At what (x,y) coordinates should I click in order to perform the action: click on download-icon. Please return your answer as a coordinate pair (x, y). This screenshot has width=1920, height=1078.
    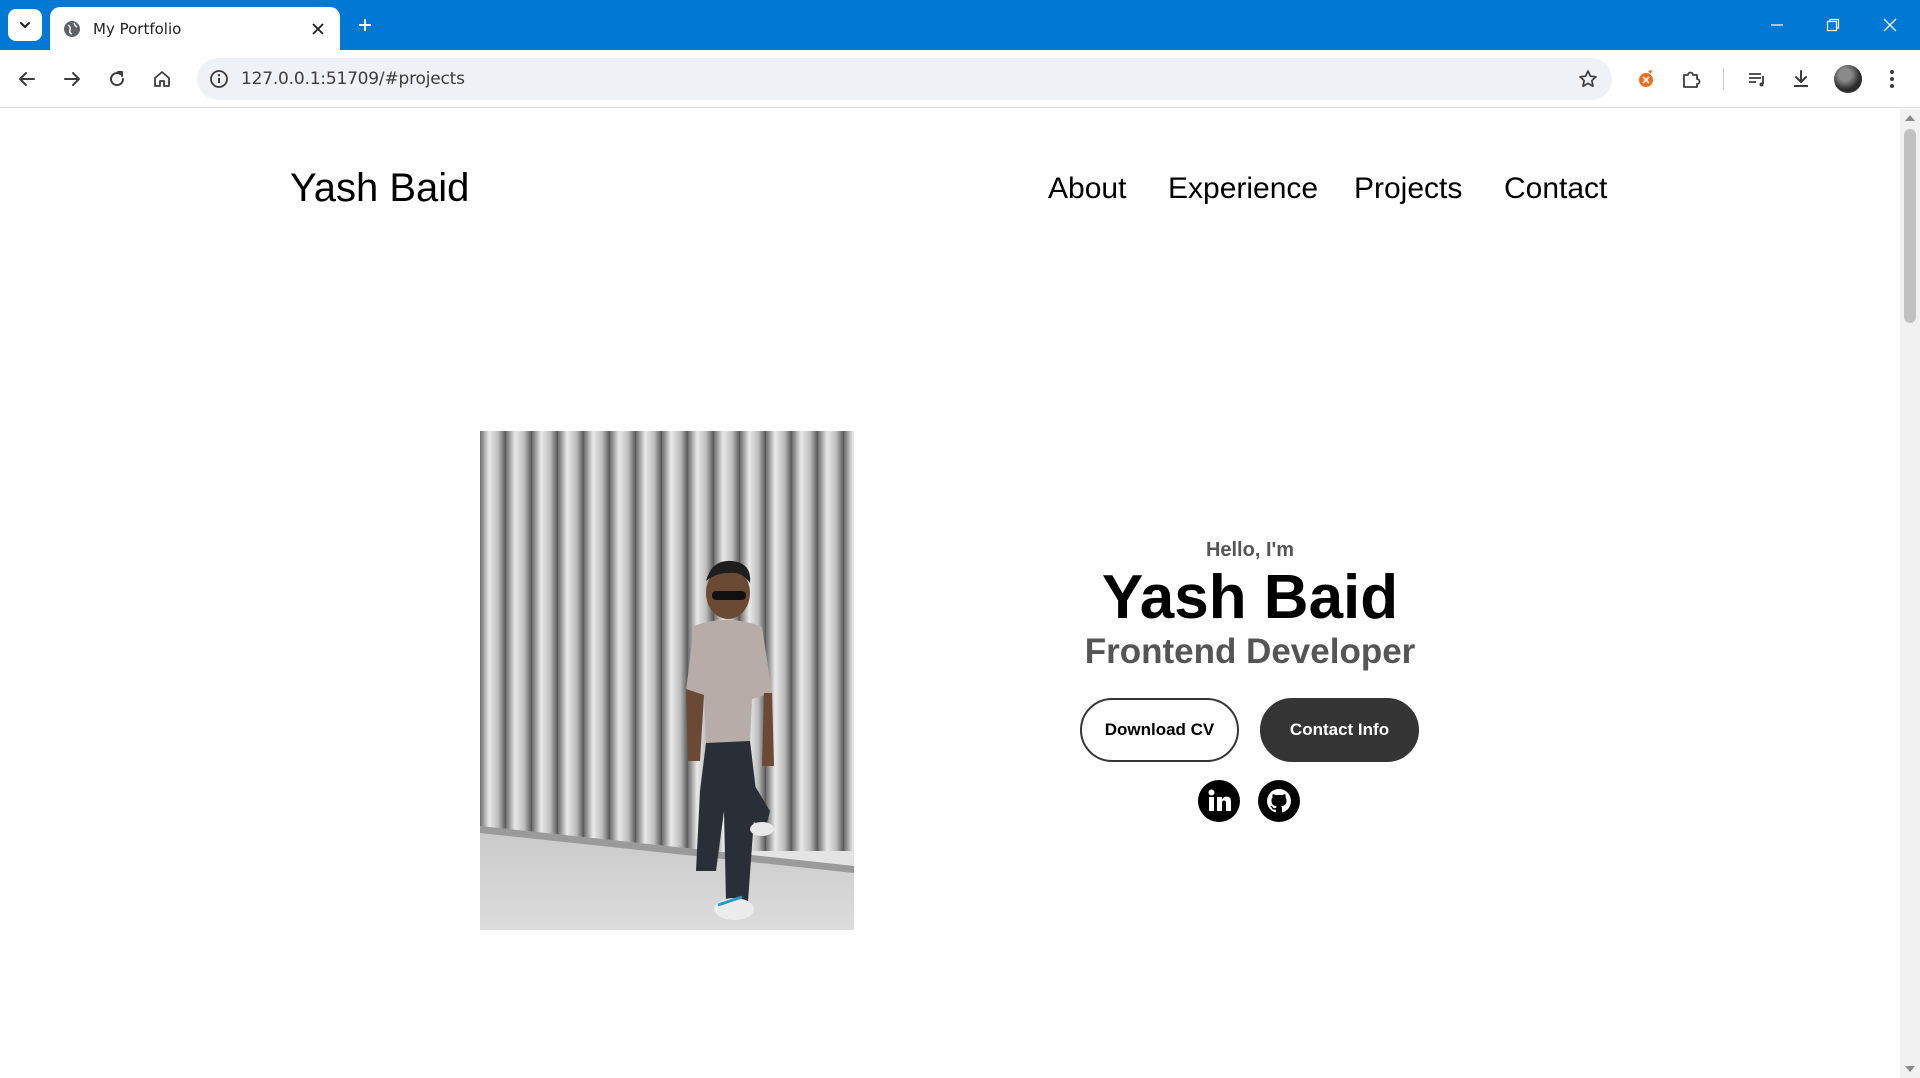
    Looking at the image, I should click on (1801, 78).